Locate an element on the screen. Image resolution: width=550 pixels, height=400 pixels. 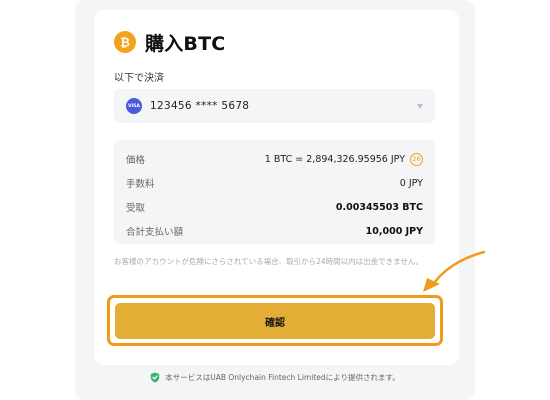
price-label: 価格 is located at coordinates (136, 160).